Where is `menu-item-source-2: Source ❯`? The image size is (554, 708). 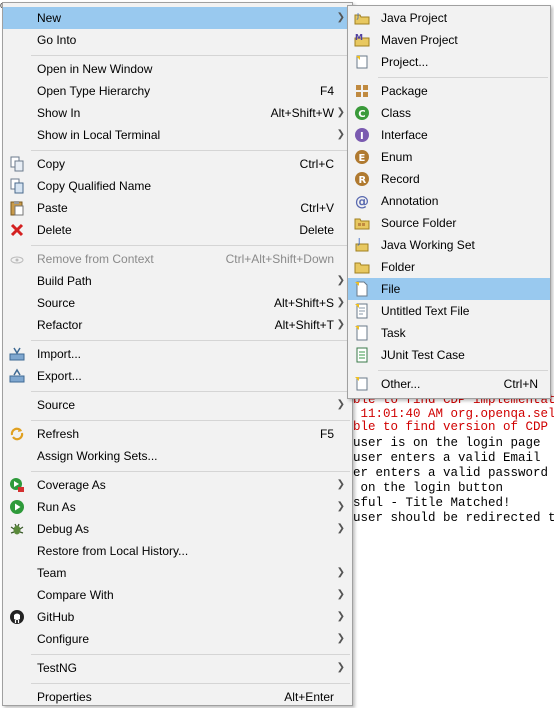 menu-item-source-2: Source ❯ is located at coordinates (177, 405).